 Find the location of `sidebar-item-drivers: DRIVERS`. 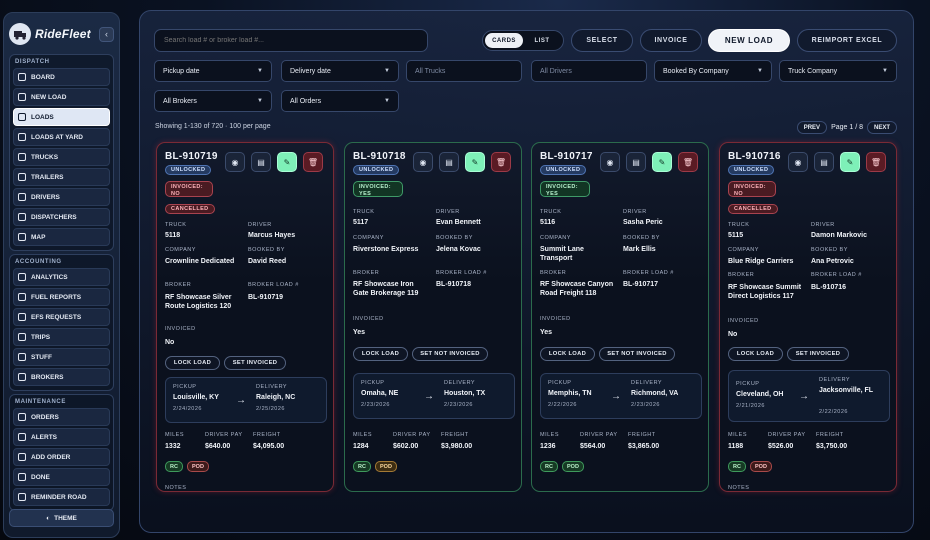

sidebar-item-drivers: DRIVERS is located at coordinates (61, 197).